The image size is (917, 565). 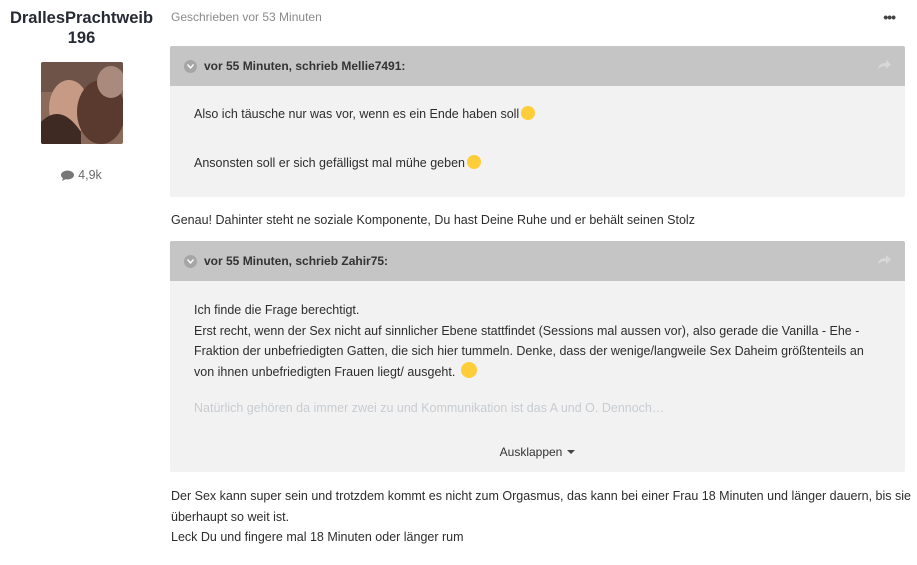 I want to click on caret-down-icon, so click(x=571, y=452).